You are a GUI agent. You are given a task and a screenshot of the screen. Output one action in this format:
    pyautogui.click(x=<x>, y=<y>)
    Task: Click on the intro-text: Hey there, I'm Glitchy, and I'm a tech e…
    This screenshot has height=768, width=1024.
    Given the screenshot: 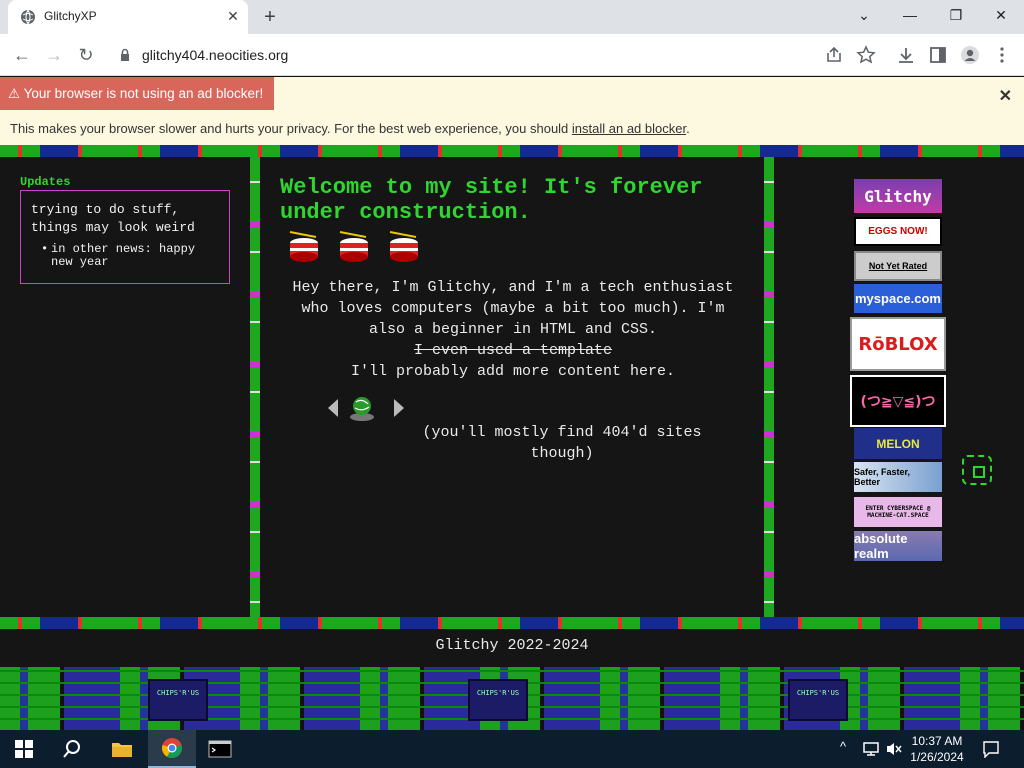 What is the action you would take?
    pyautogui.click(x=513, y=329)
    